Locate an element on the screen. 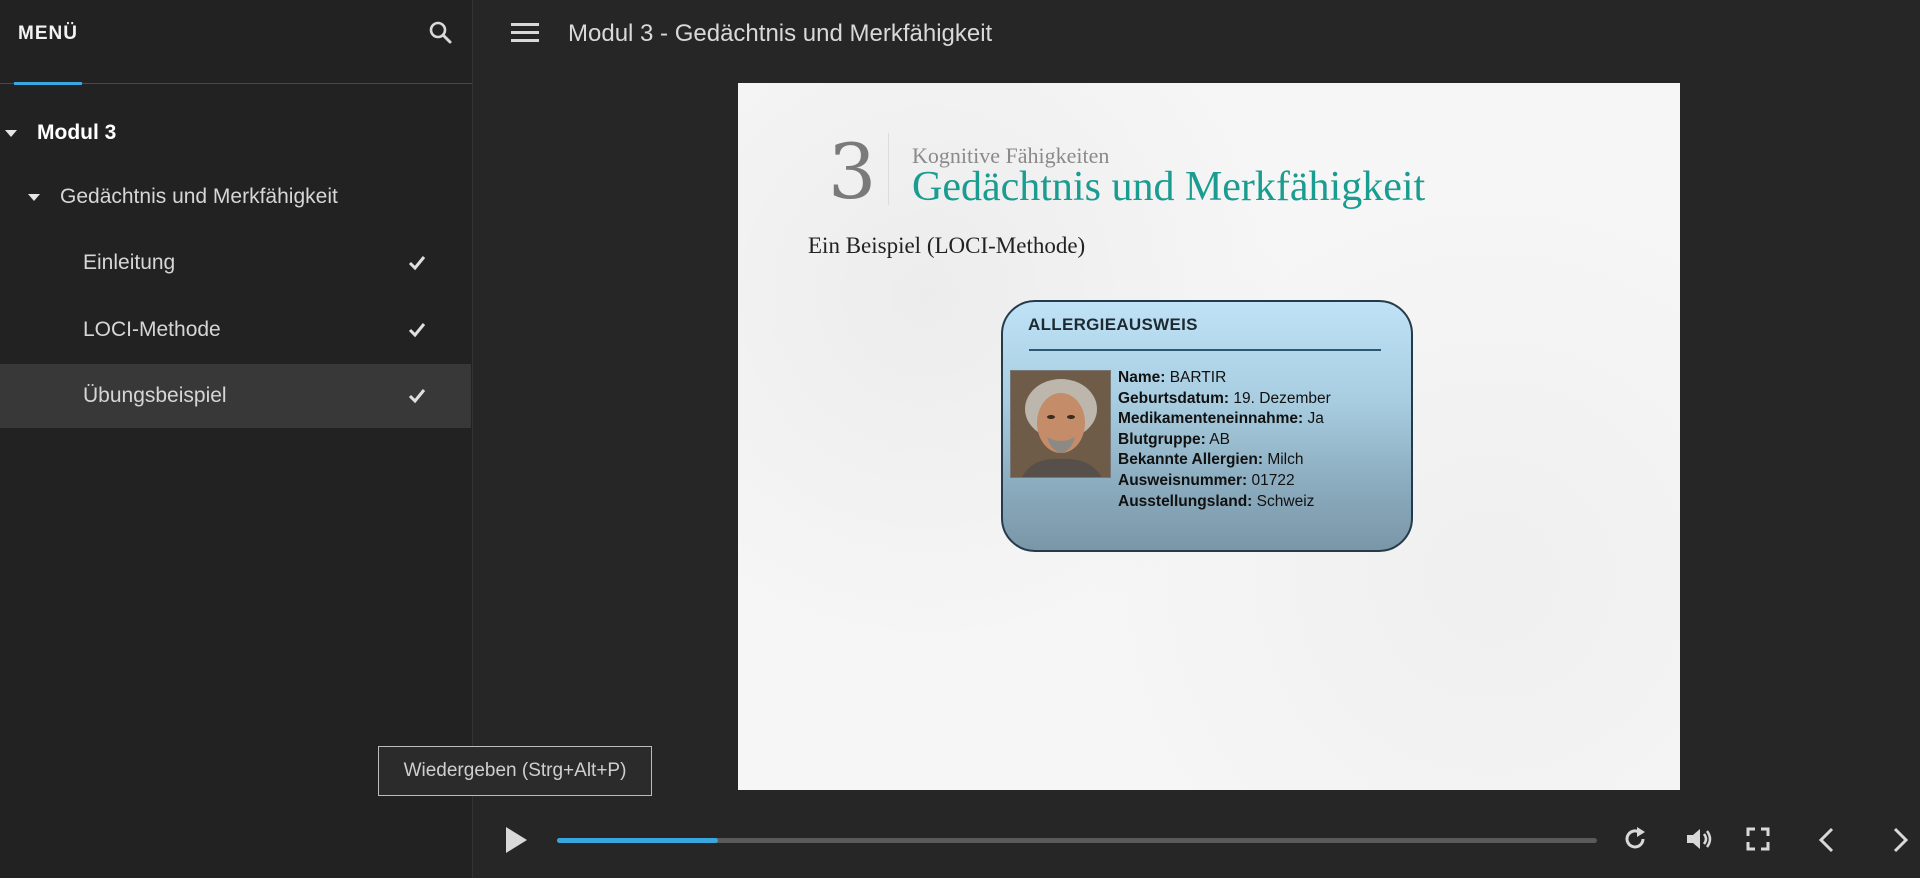 The width and height of the screenshot is (1920, 878). card-field-birthdate: Geburtsdatum: 19. Dezember is located at coordinates (1224, 398).